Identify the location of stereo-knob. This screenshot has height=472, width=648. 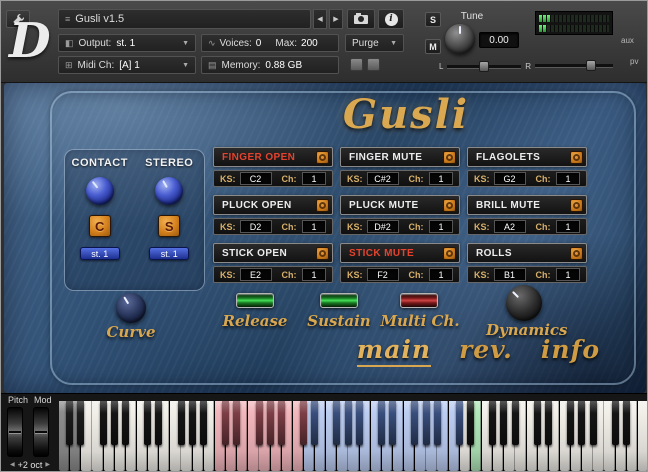
(169, 191).